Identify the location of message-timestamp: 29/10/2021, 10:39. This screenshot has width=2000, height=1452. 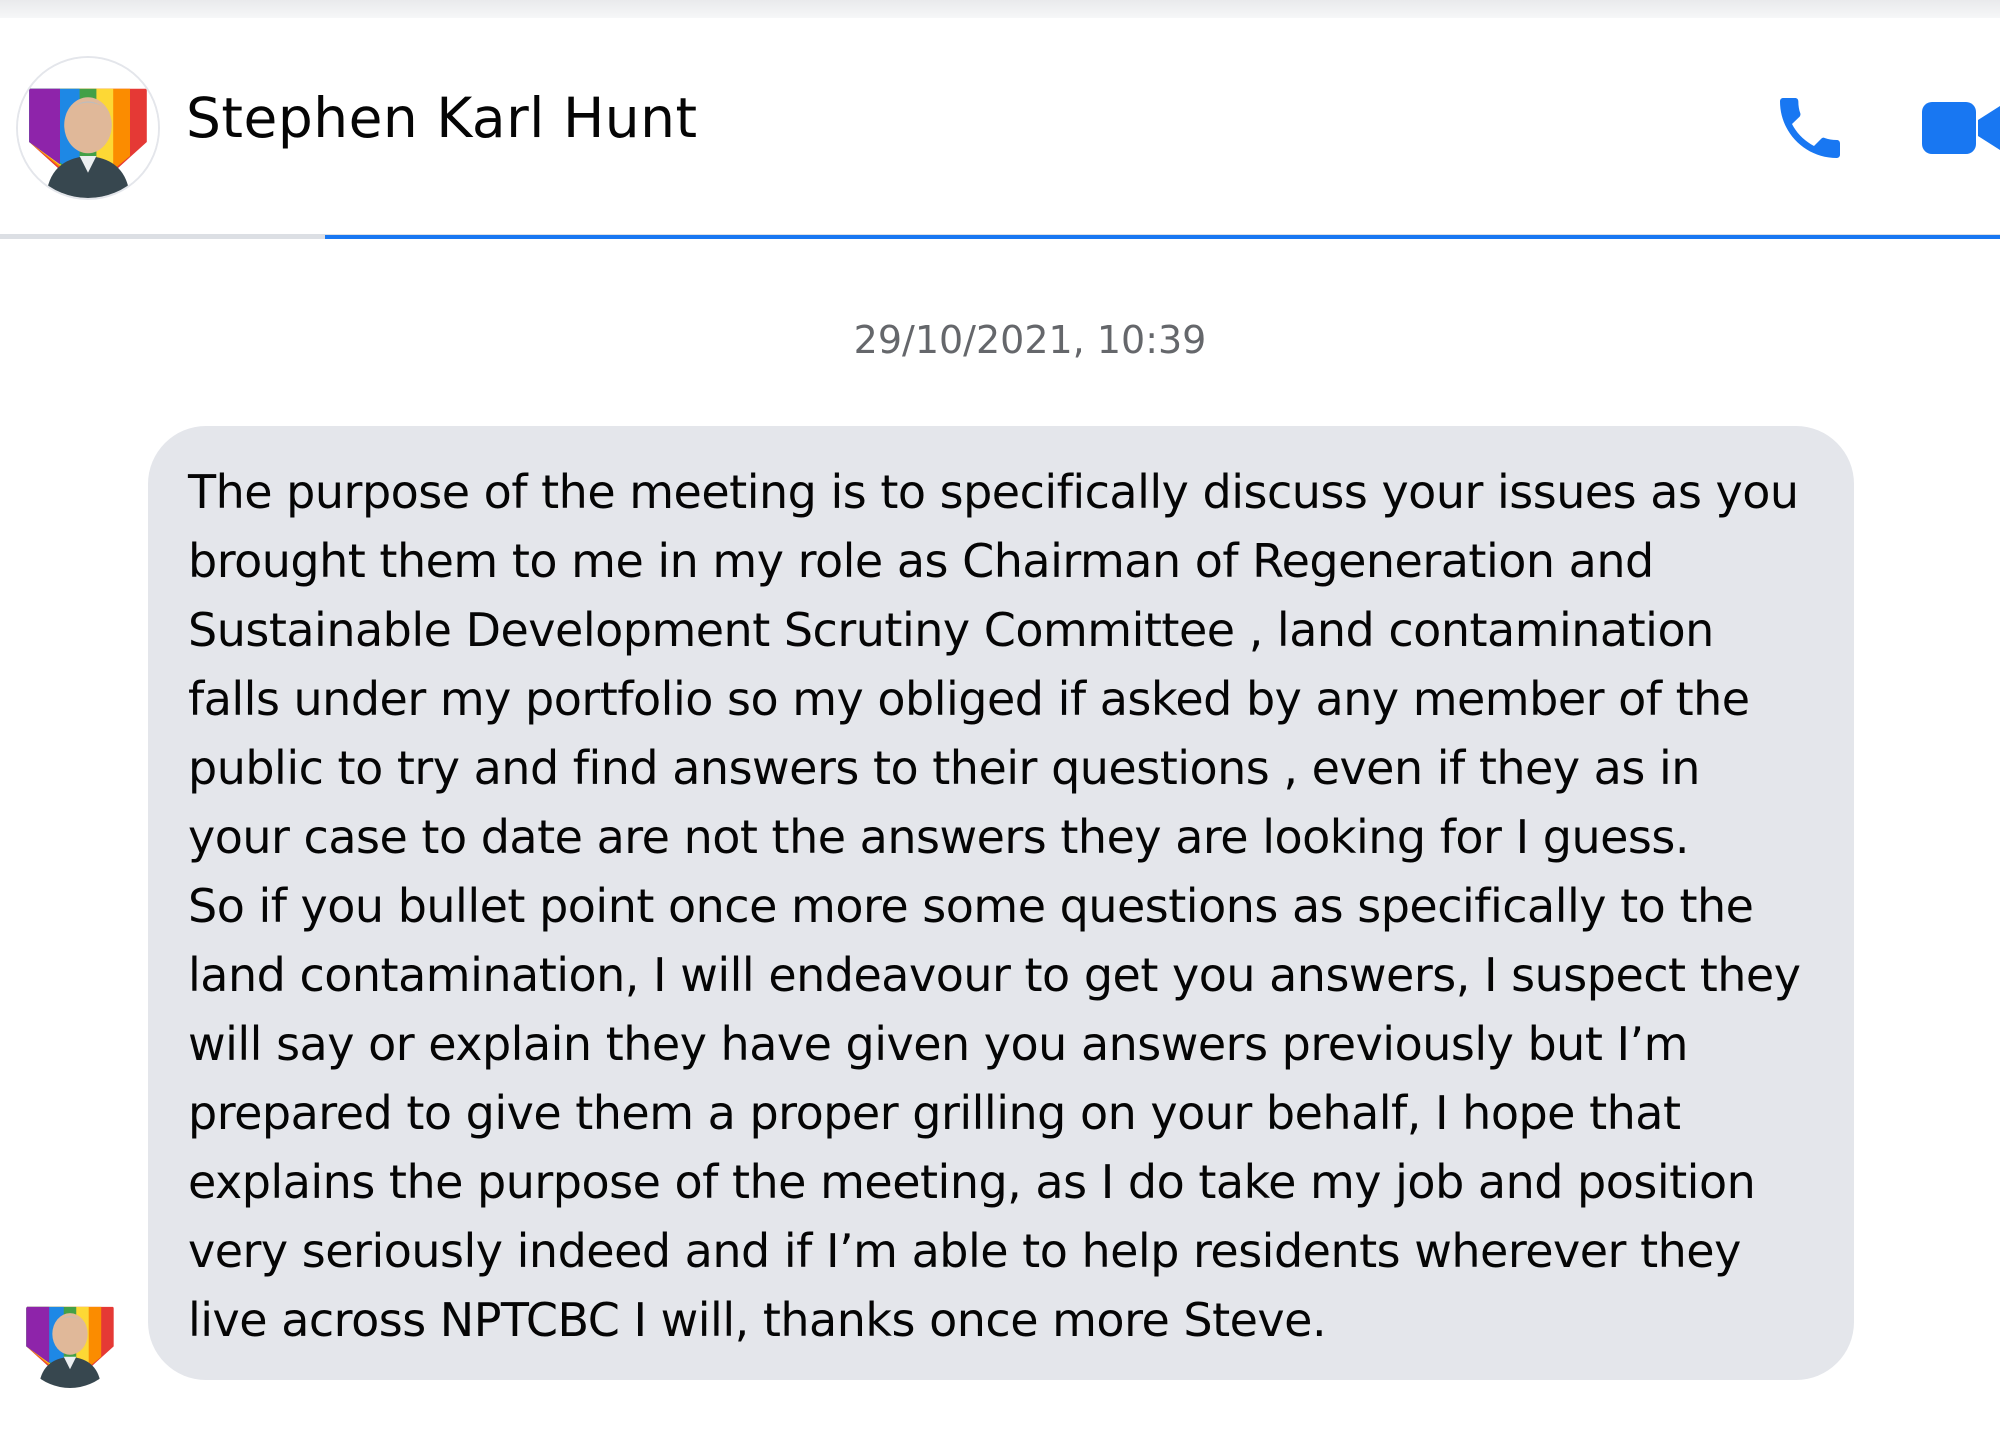
(1030, 340).